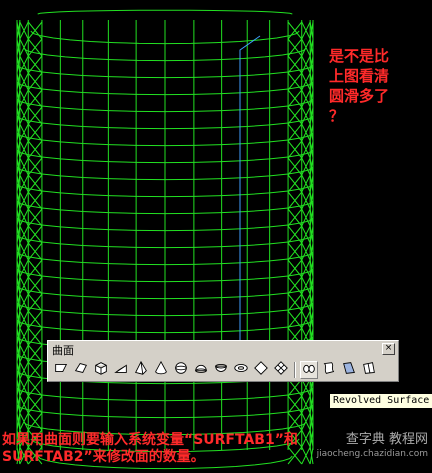  I want to click on pyramid-button, so click(141, 370).